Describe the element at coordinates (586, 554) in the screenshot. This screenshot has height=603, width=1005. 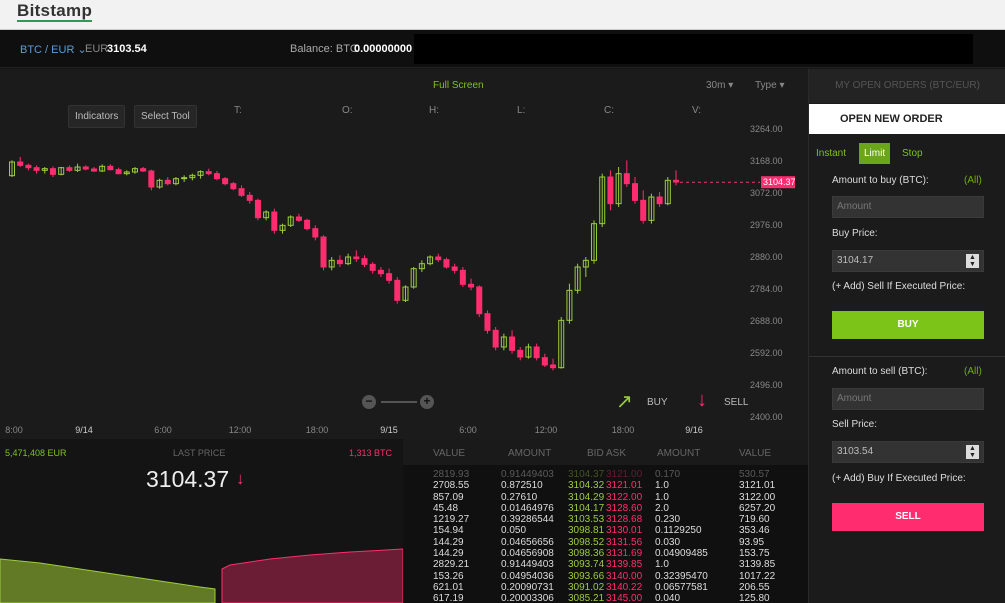
I see `bid-price: 3098.36` at that location.